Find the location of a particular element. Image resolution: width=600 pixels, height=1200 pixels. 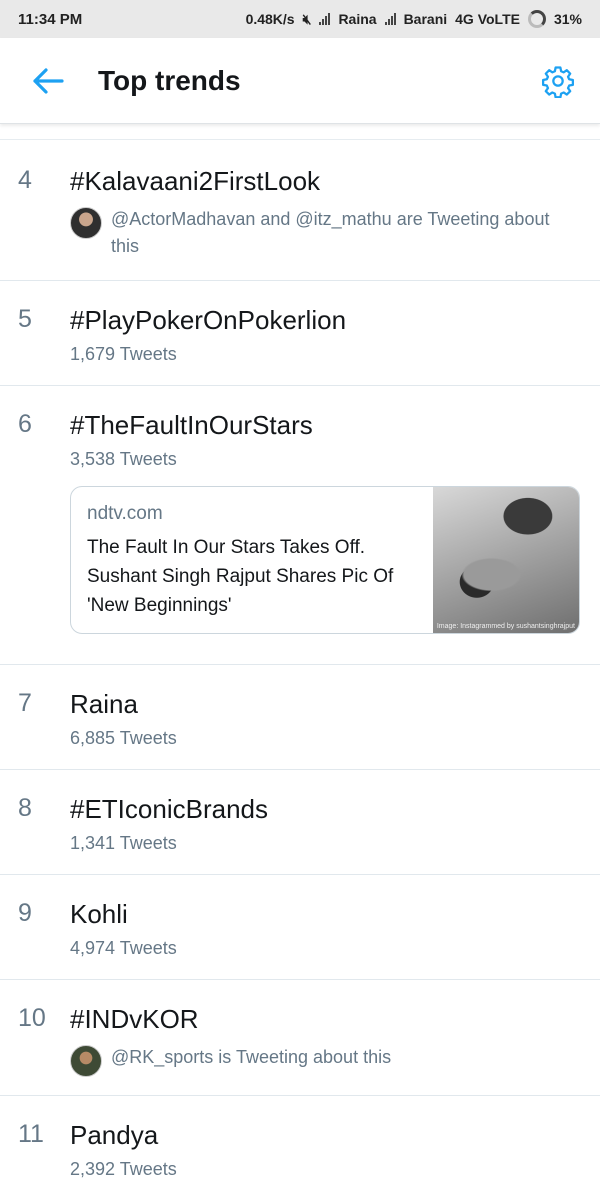

status-indicators: 0.48K/s 🔇︎ Raina Barani 4G VoLTE 31% is located at coordinates (414, 19).